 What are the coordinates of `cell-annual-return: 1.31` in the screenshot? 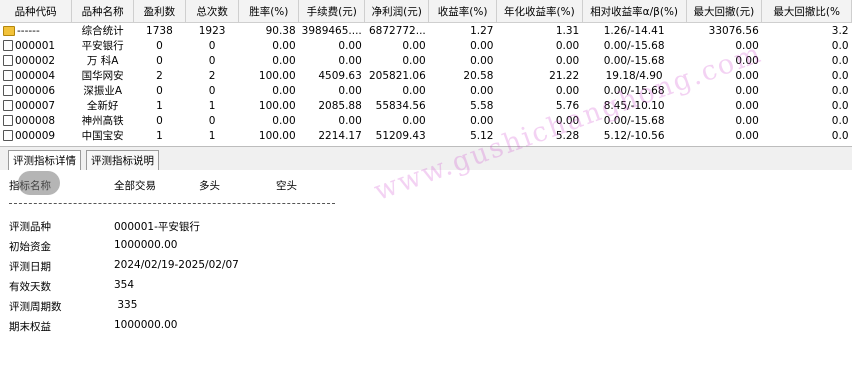 It's located at (567, 30).